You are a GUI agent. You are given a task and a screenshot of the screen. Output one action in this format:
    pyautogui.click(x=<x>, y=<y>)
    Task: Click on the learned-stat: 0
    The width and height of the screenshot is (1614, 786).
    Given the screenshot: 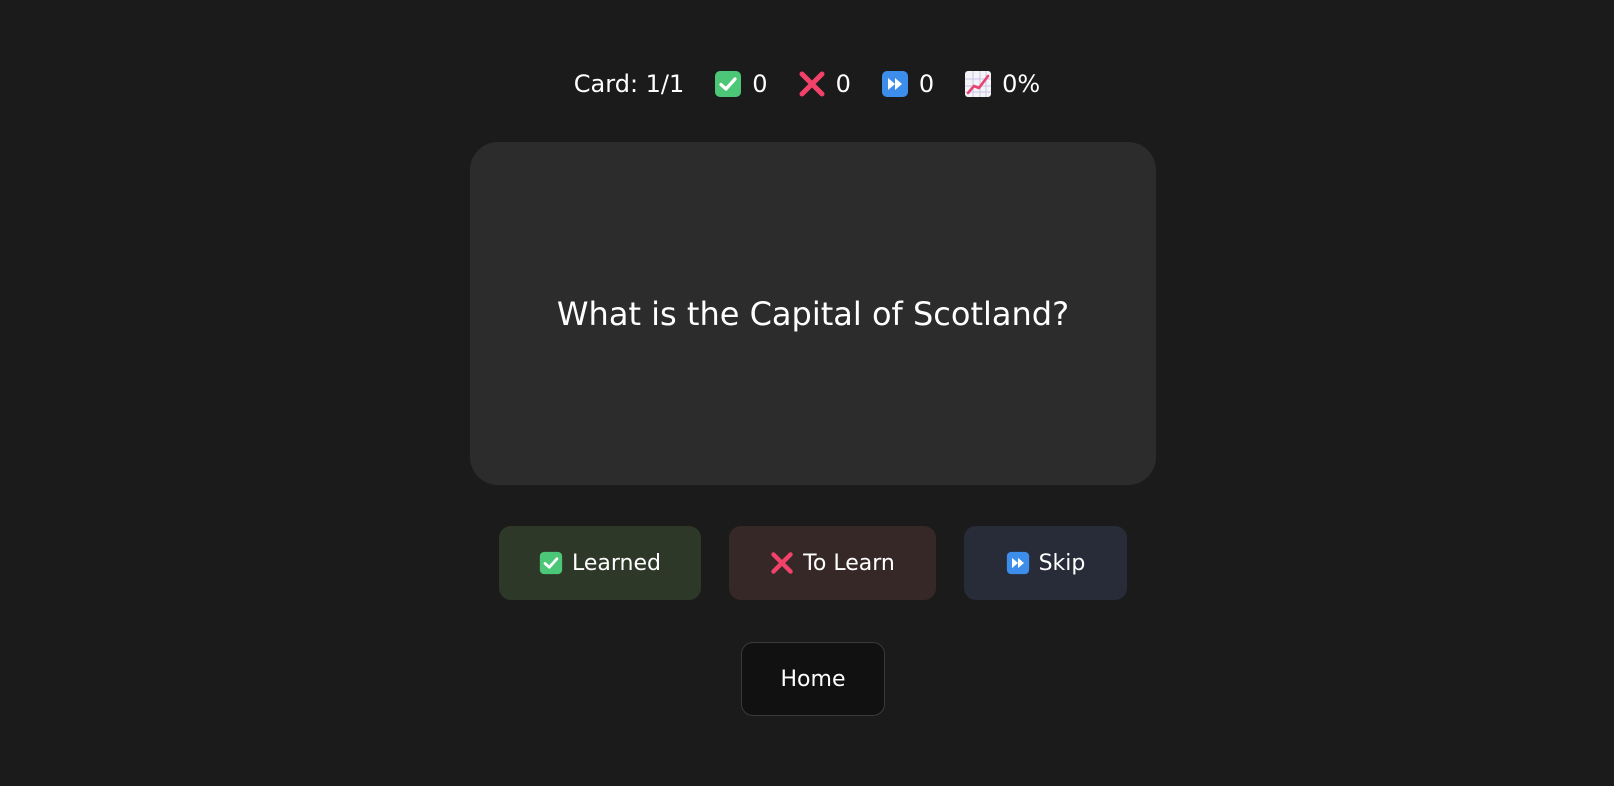 What is the action you would take?
    pyautogui.click(x=741, y=84)
    